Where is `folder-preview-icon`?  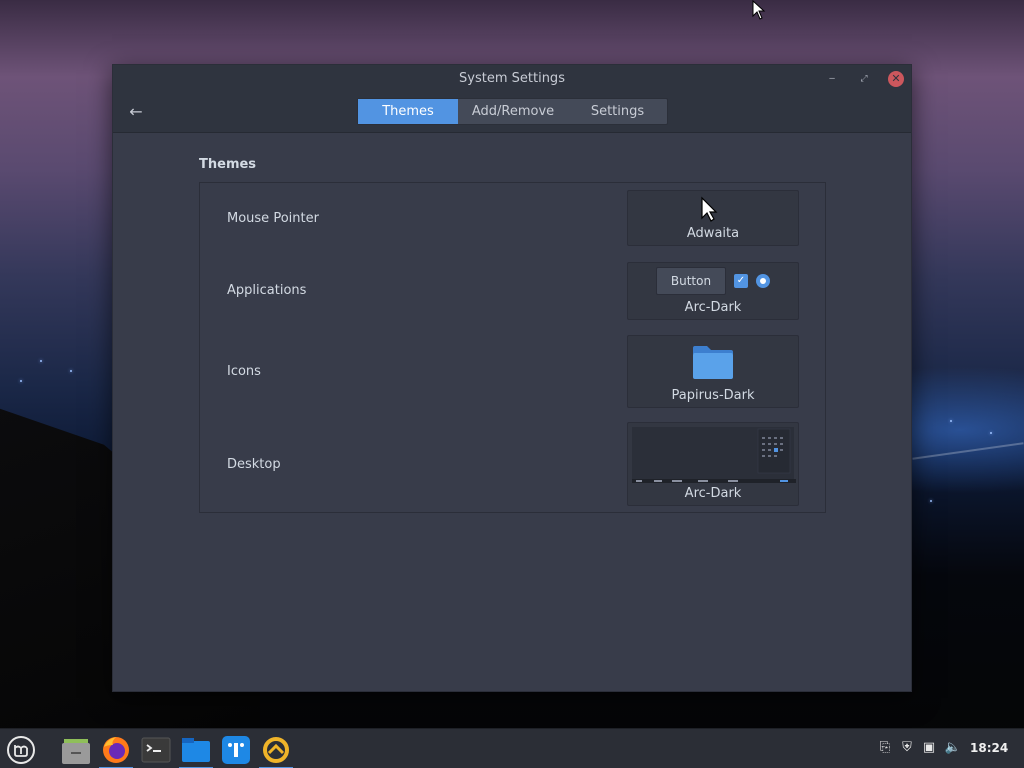 folder-preview-icon is located at coordinates (713, 362).